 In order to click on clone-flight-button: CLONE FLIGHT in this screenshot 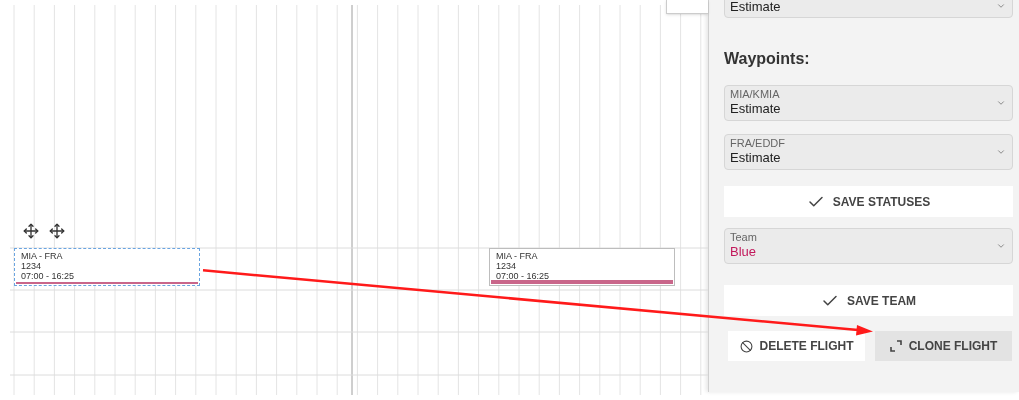, I will do `click(943, 346)`.